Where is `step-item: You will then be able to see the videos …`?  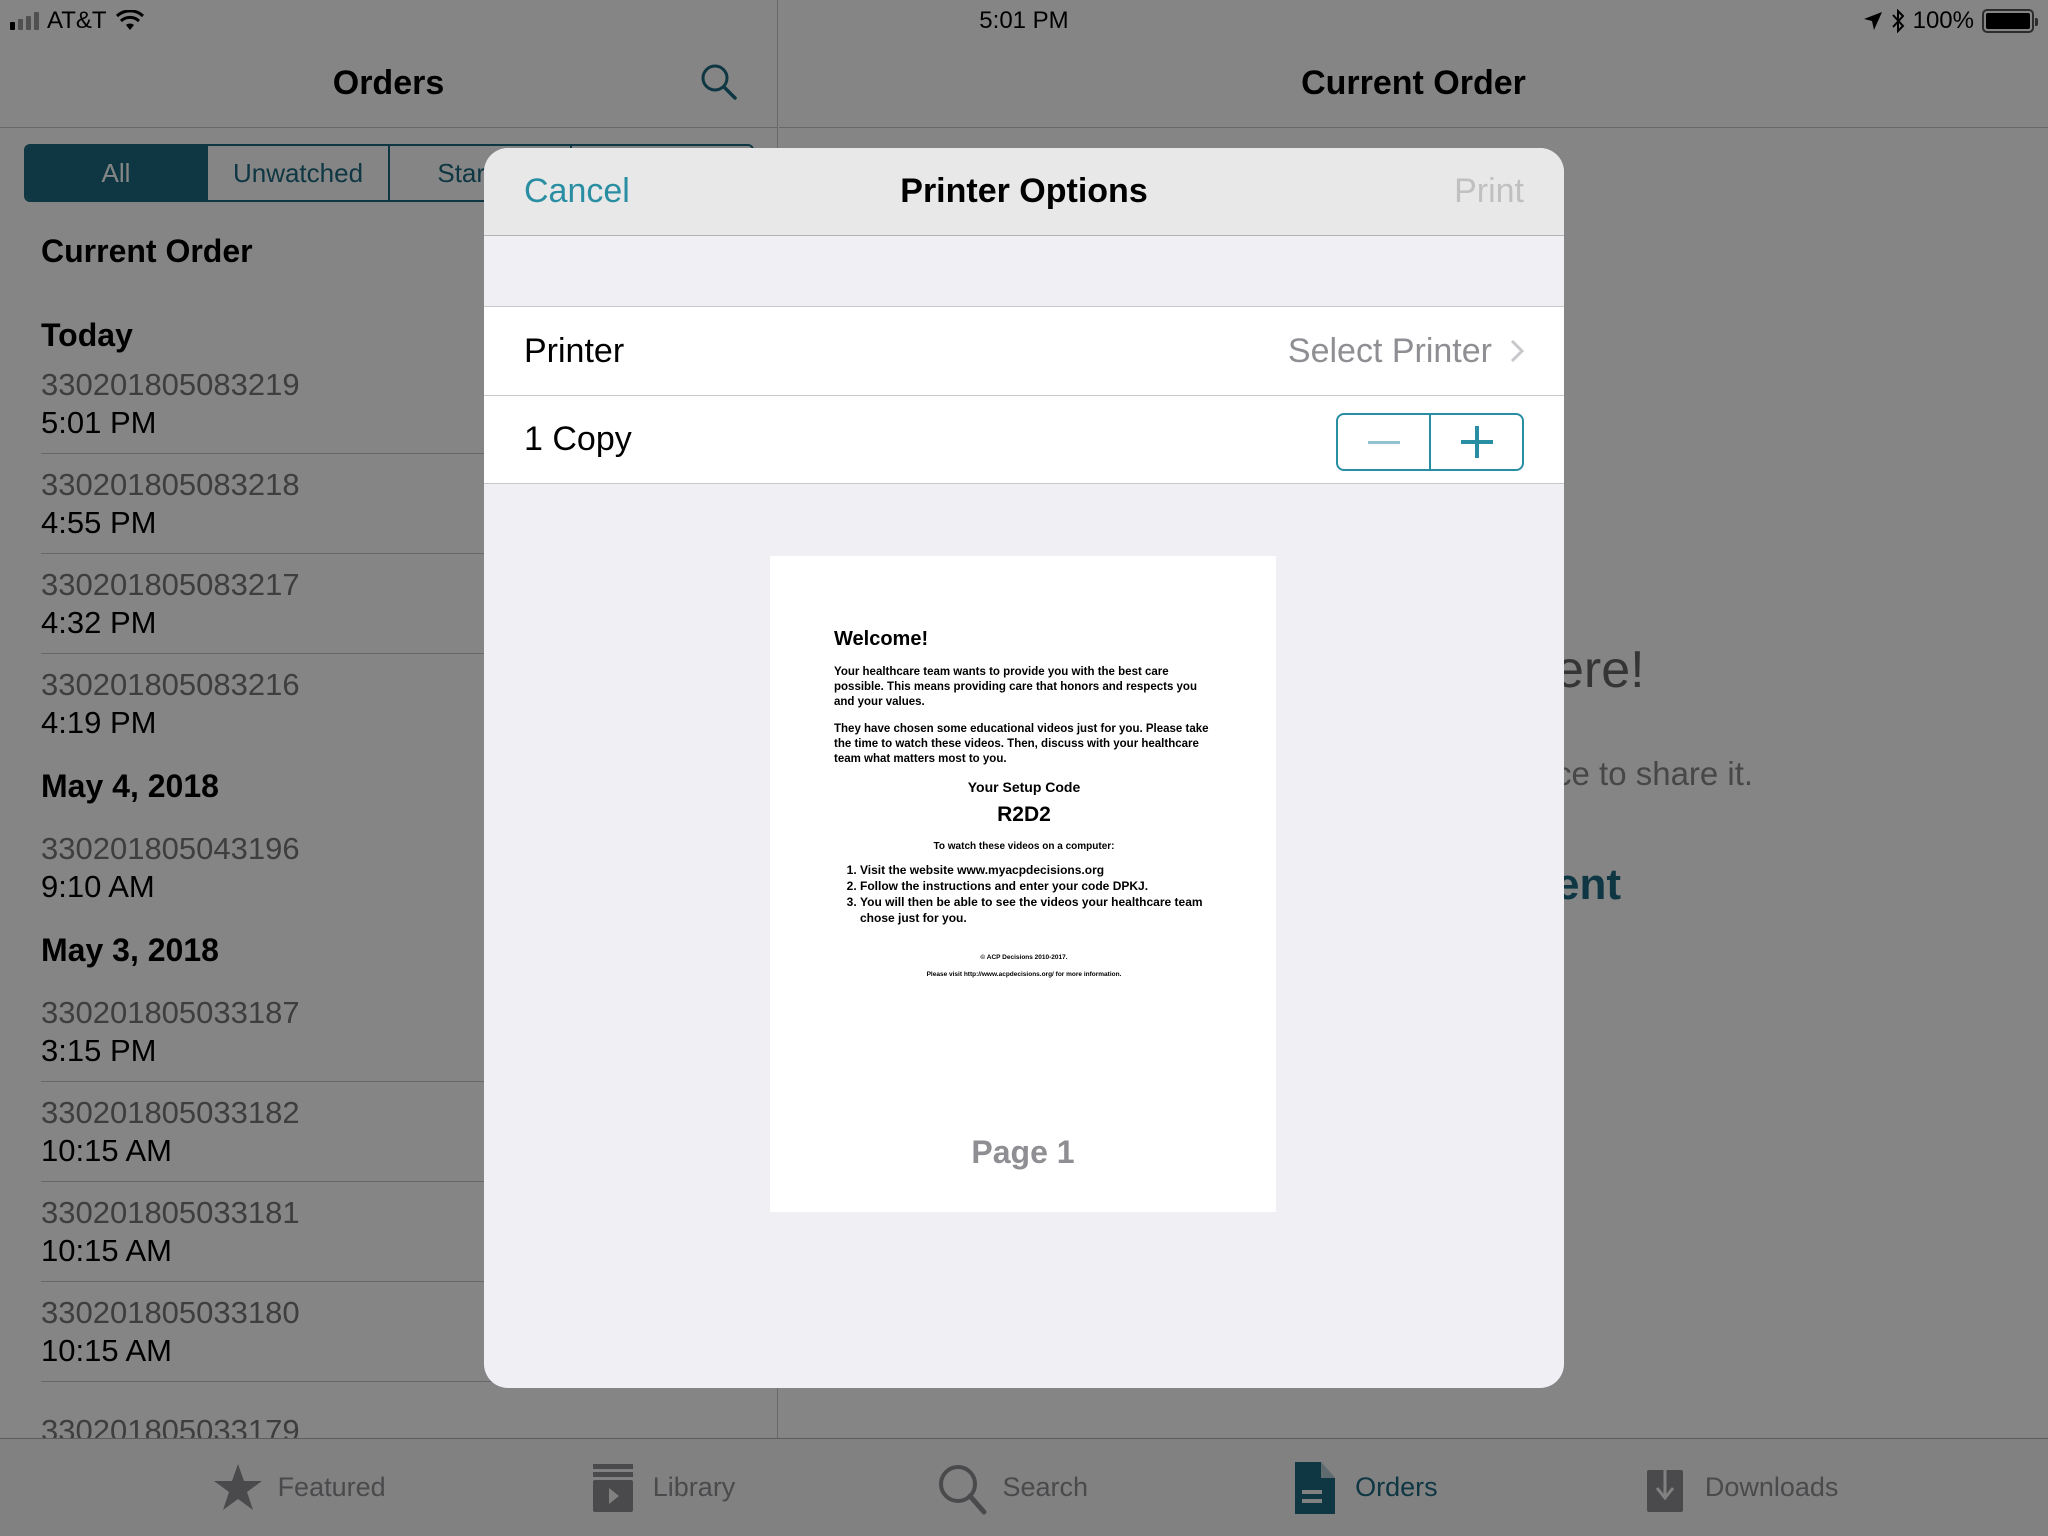
step-item: You will then be able to see the videos … is located at coordinates (1037, 910).